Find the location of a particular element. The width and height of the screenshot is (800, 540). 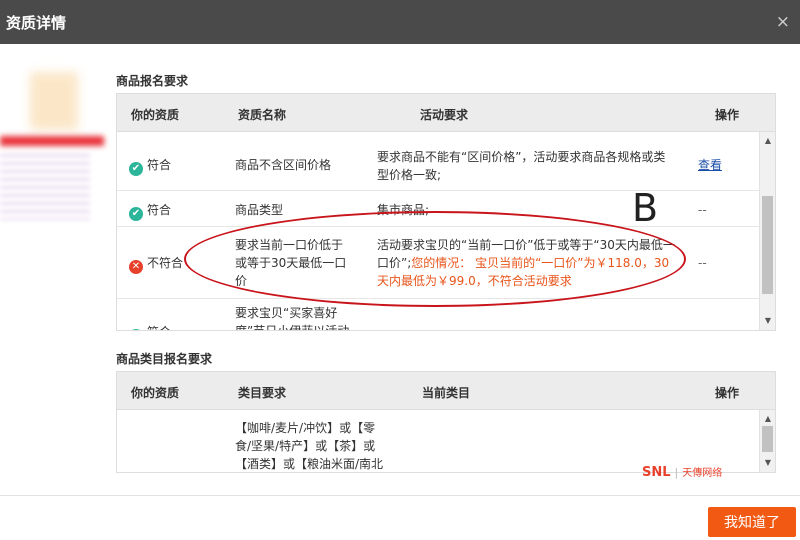

category-requirements-title: 商品类目报名要求 is located at coordinates (164, 359).